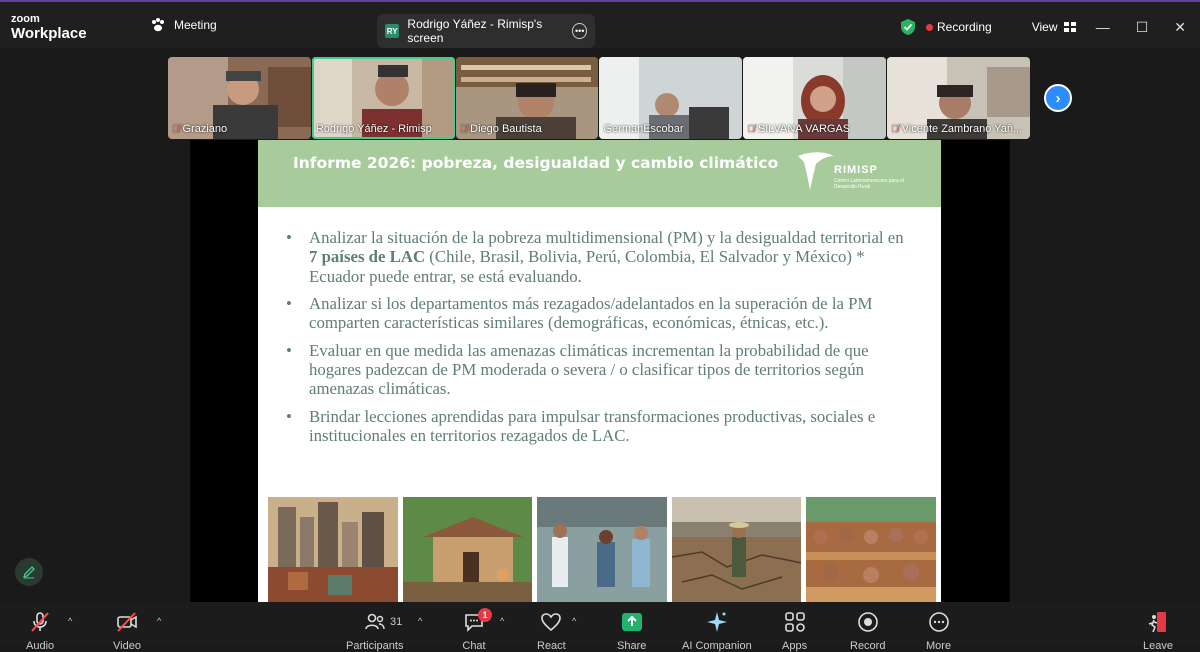 The height and width of the screenshot is (652, 1200). Describe the element at coordinates (1180, 27) in the screenshot. I see `close-icon: ✕` at that location.